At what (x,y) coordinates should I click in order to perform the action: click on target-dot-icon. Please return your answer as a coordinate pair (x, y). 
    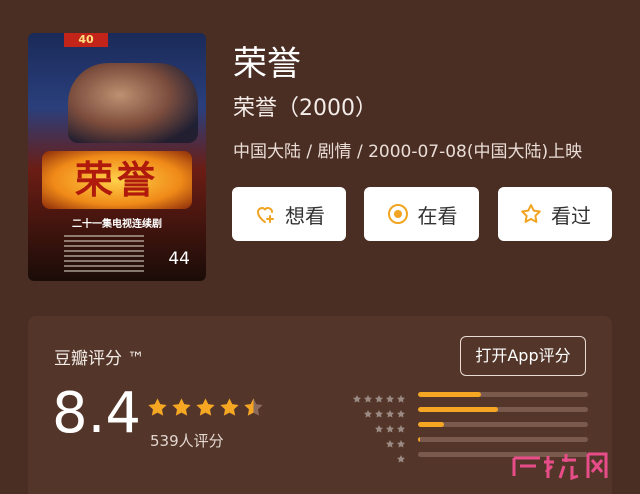
    Looking at the image, I should click on (397, 214).